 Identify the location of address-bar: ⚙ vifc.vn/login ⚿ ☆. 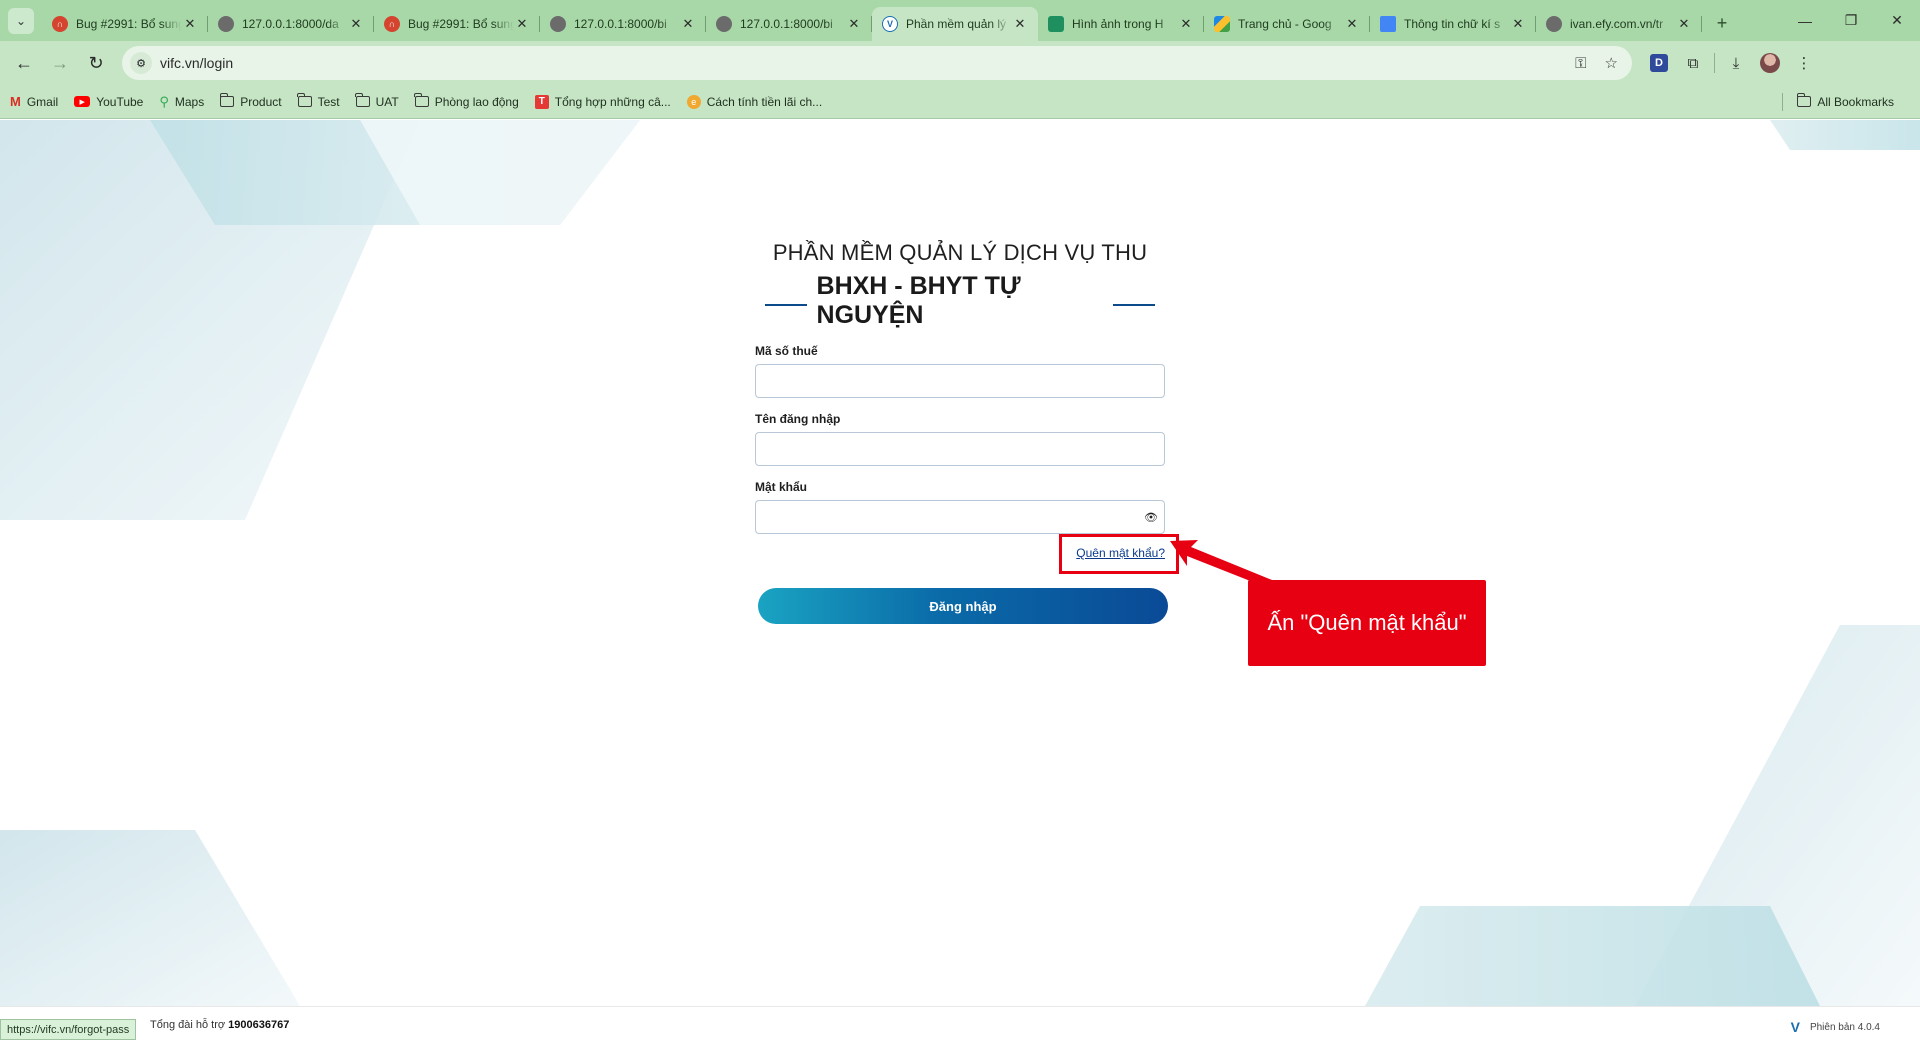
(877, 63).